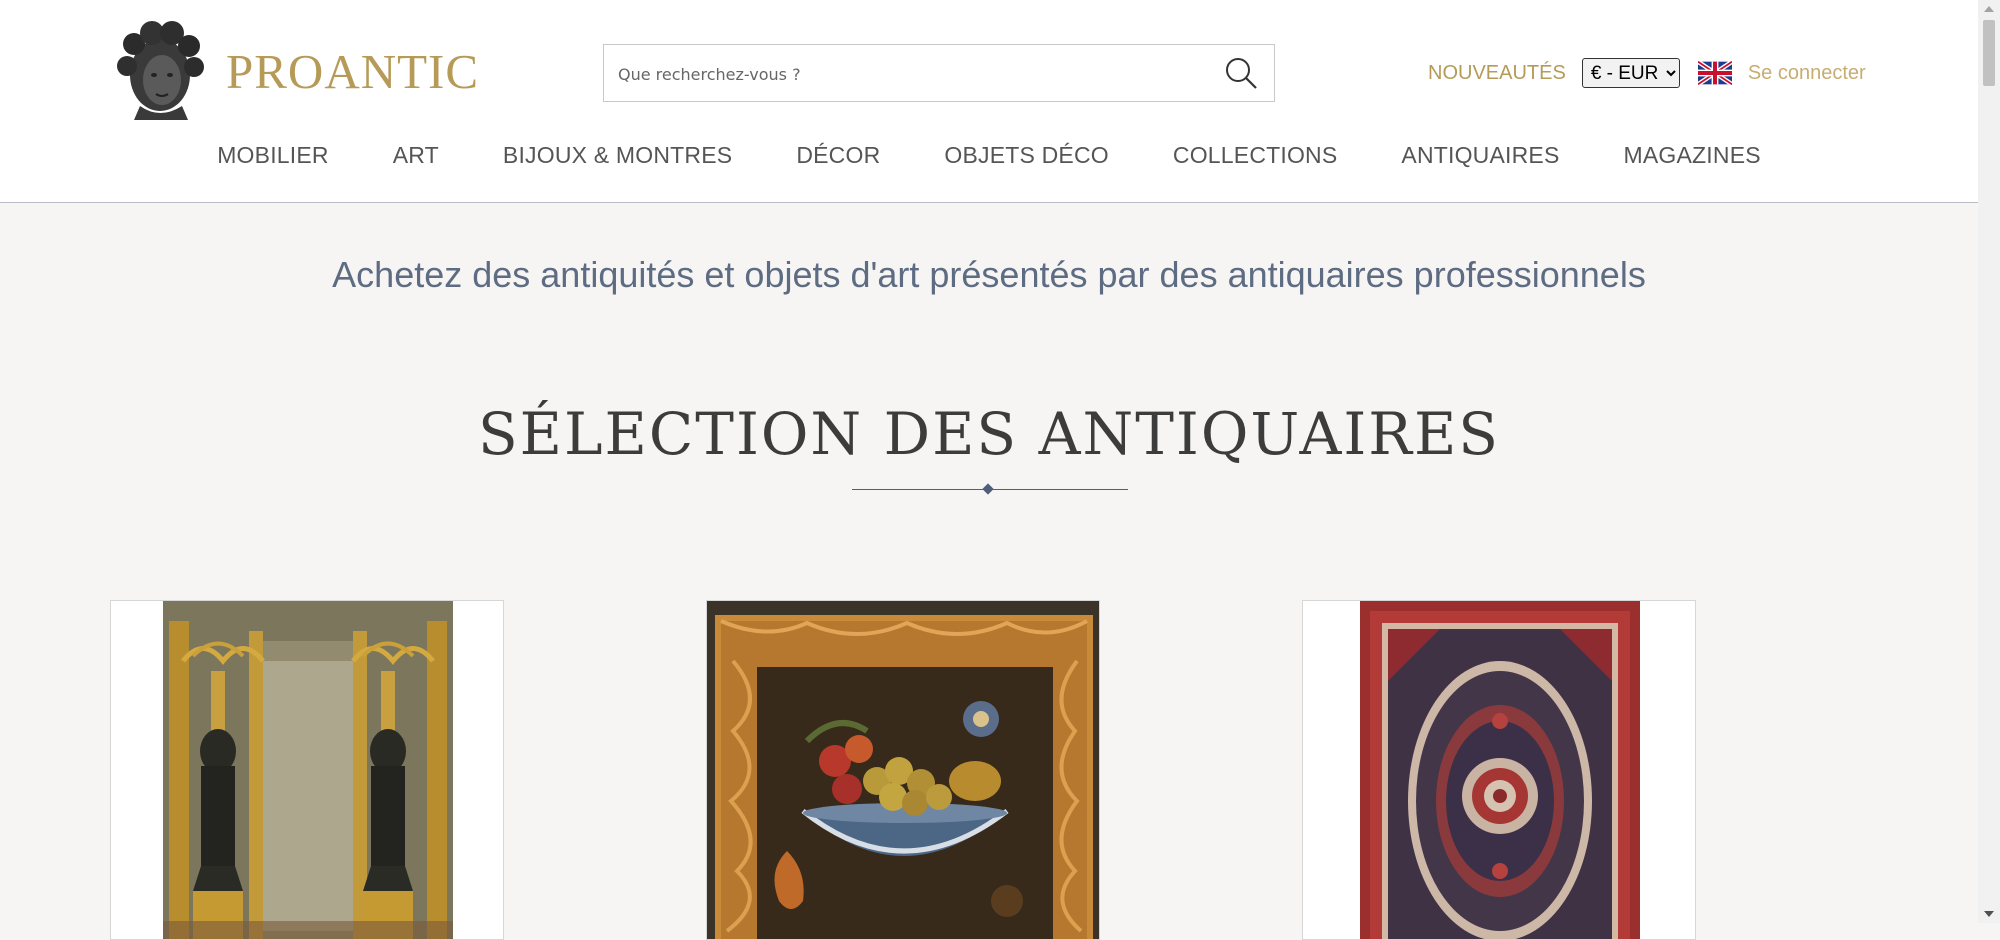 The height and width of the screenshot is (940, 2000). What do you see at coordinates (988, 489) in the screenshot?
I see `divider-diamond` at bounding box center [988, 489].